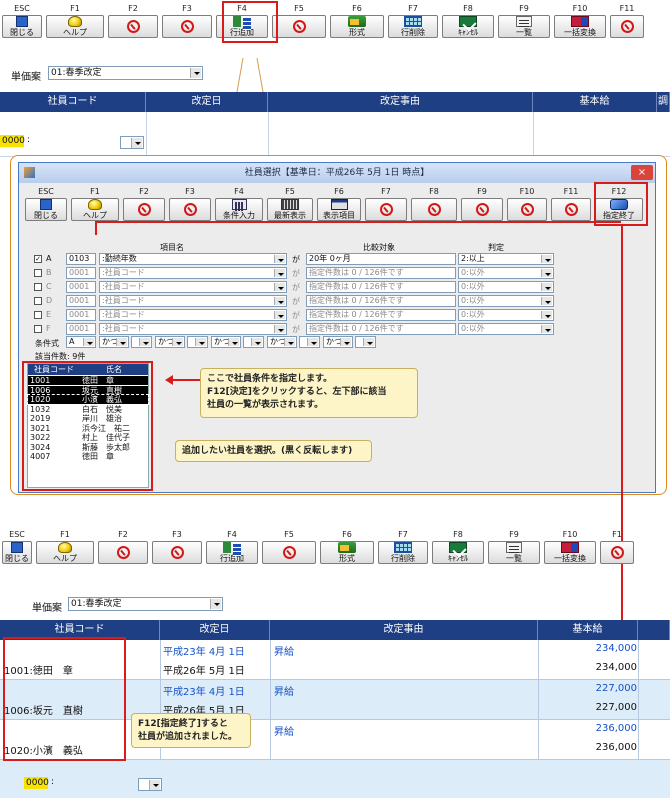 The image size is (670, 798). Describe the element at coordinates (386, 209) in the screenshot. I see `fkey-button-f7` at that location.